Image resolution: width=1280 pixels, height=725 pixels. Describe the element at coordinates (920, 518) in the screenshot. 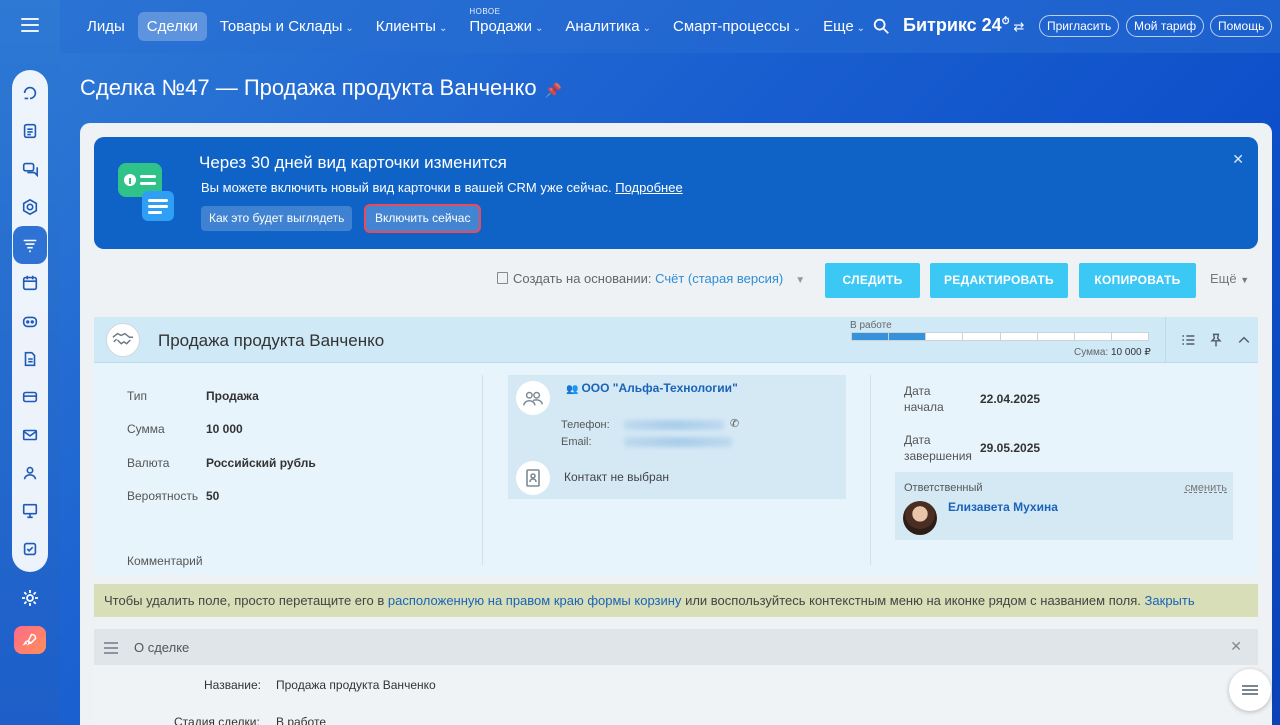

I see `avatar` at that location.